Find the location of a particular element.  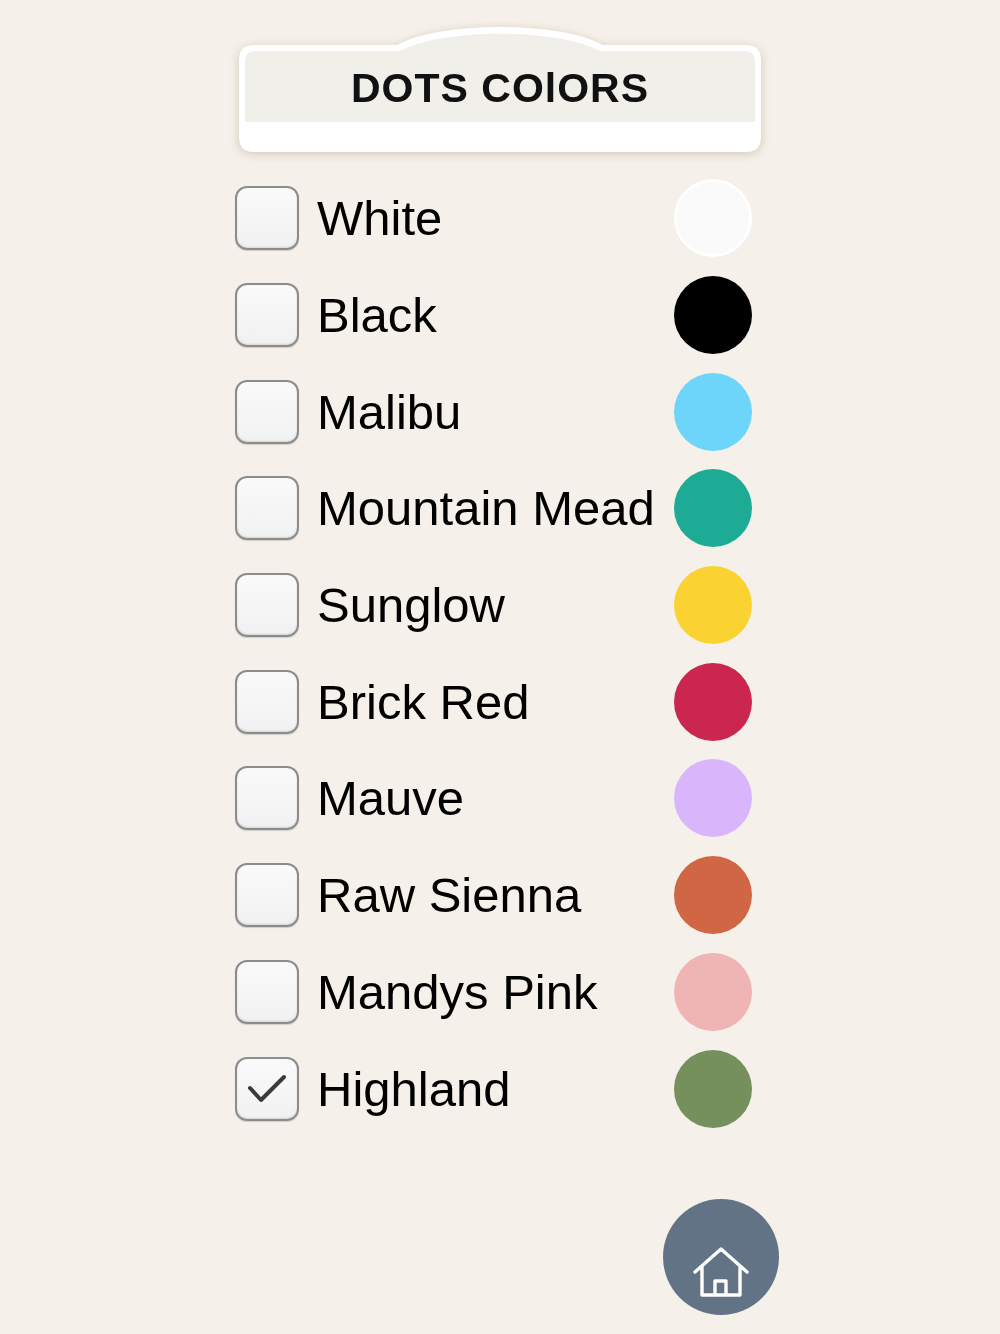

color-name: Black is located at coordinates (377, 315).